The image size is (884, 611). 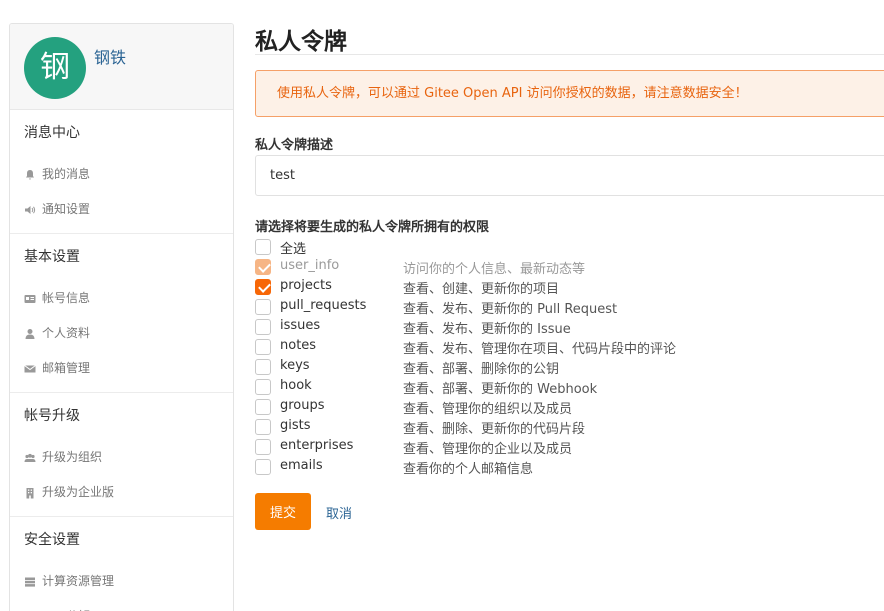 I want to click on sidebar-item-notification-settings: 通知设置, so click(x=121, y=209).